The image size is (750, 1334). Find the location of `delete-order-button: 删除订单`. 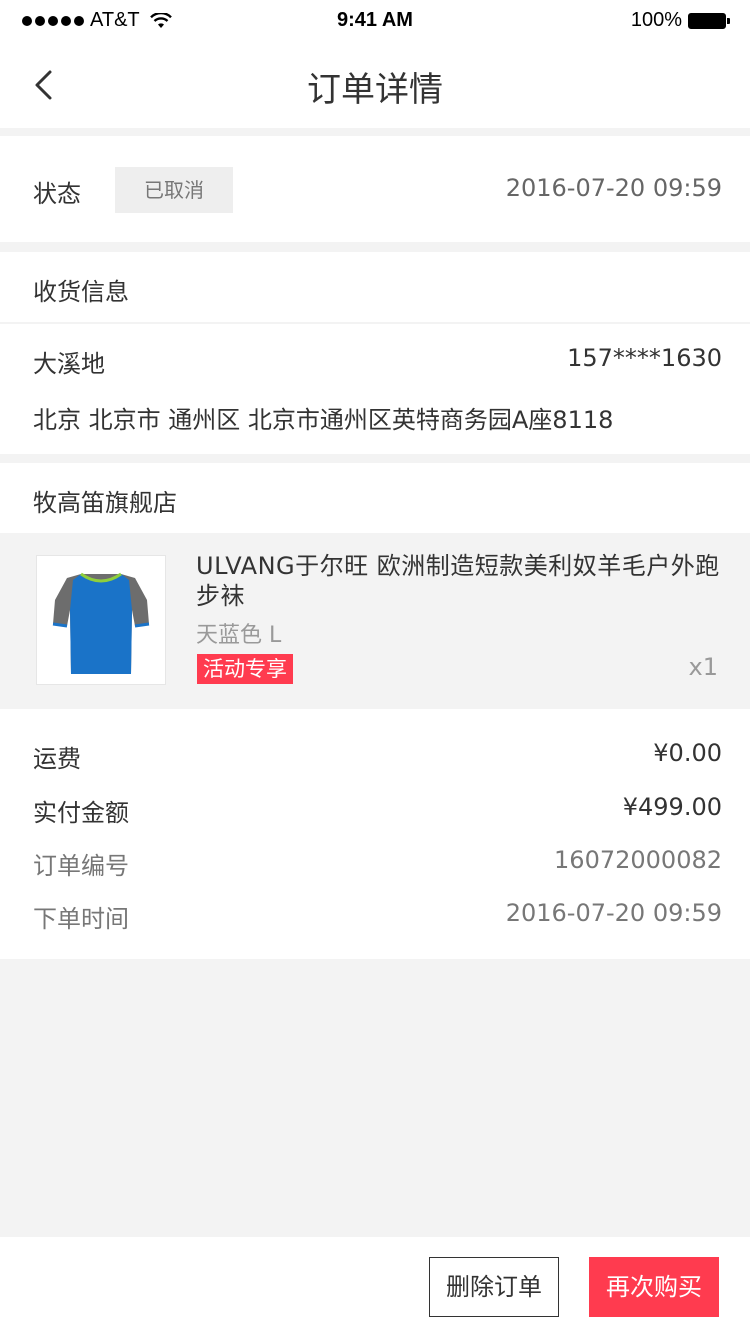

delete-order-button: 删除订单 is located at coordinates (494, 1287).